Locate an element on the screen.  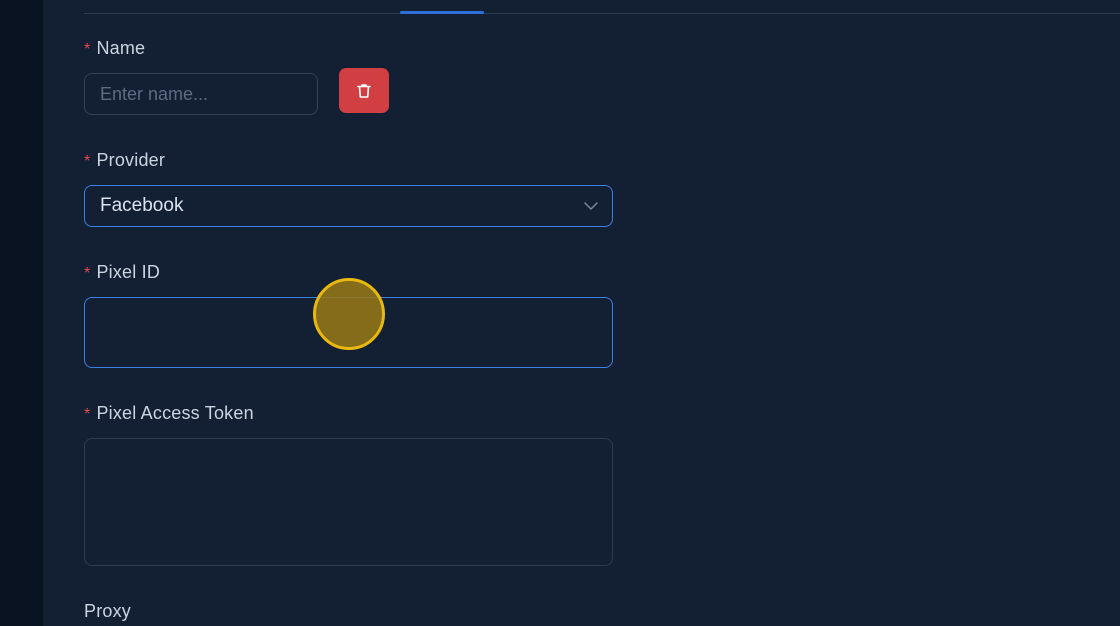
trash-icon is located at coordinates (364, 90).